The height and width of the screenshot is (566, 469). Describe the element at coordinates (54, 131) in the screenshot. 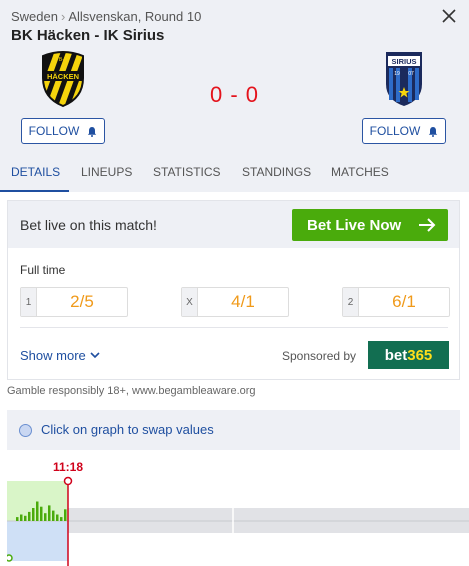

I see `follow-home-label: FOLLOW` at that location.